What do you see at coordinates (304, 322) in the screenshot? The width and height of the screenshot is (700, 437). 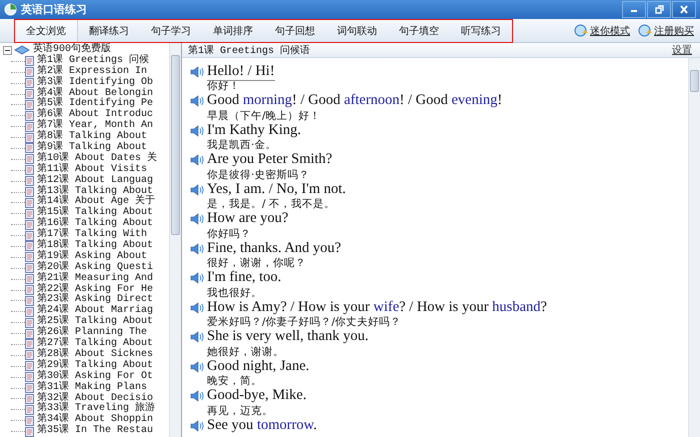 I see `chinese-translation: 爱米好吗？/你妻子好吗？/你丈夫好吗？` at bounding box center [304, 322].